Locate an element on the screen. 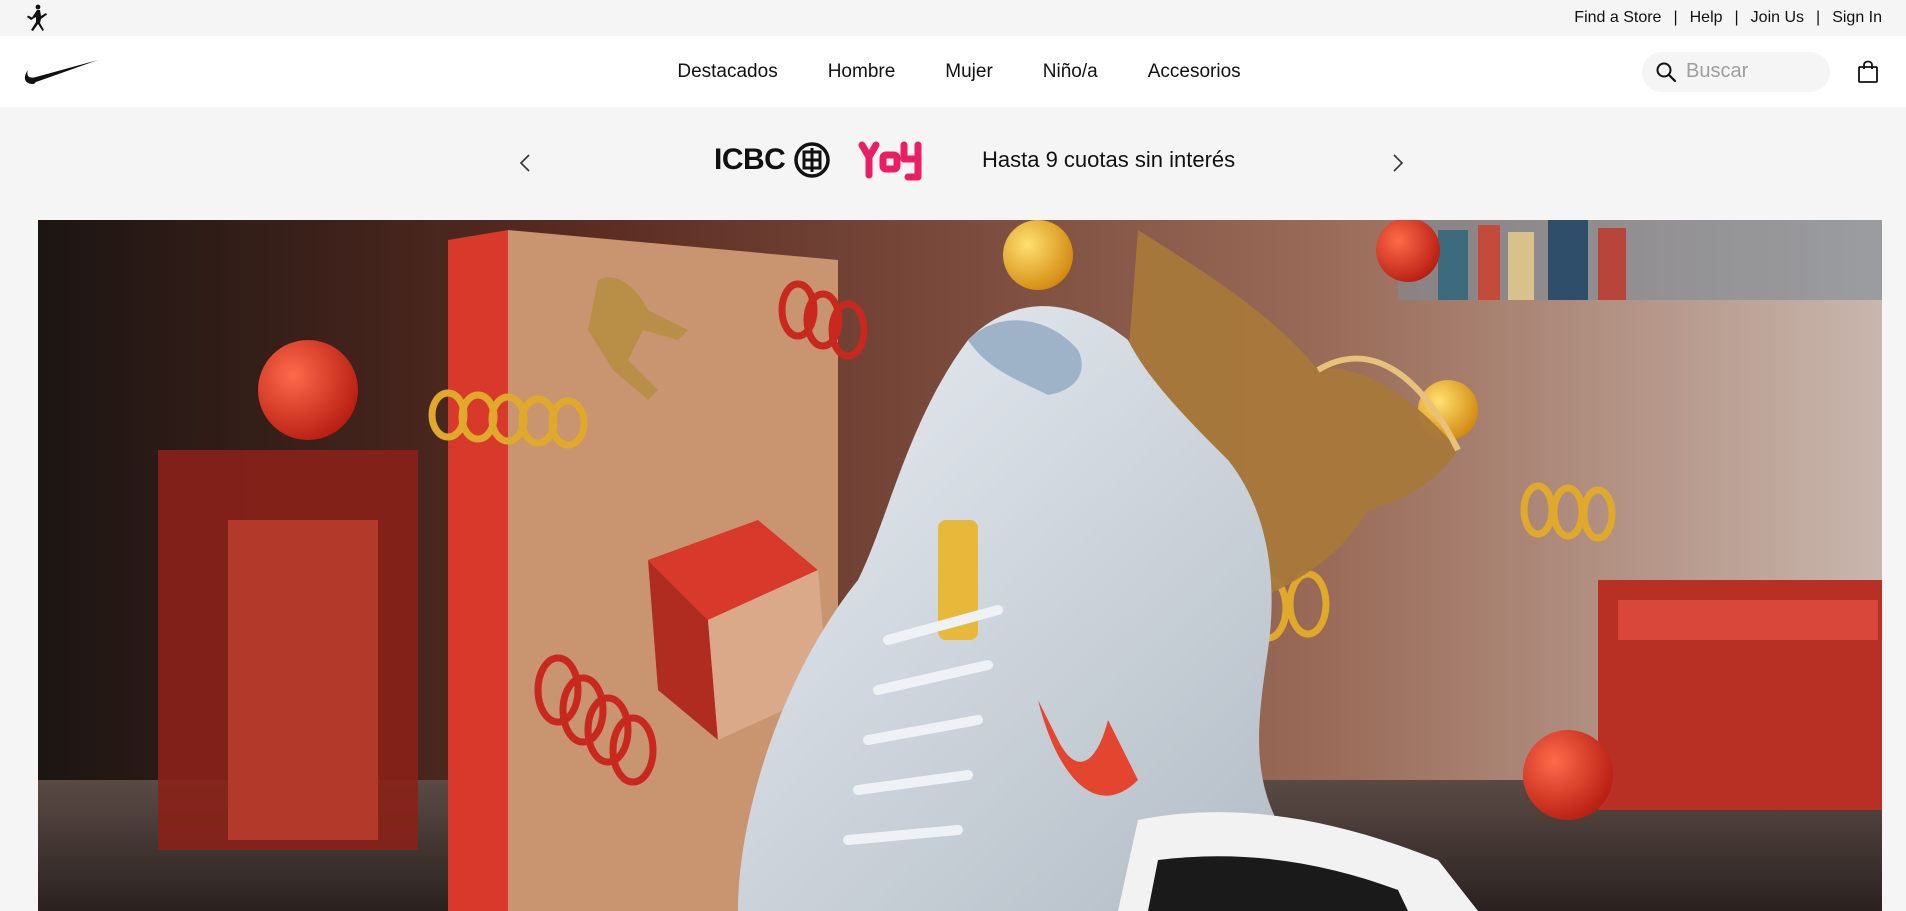 This screenshot has width=1906, height=911. nav-item-accesorios: Accesorios is located at coordinates (1194, 72).